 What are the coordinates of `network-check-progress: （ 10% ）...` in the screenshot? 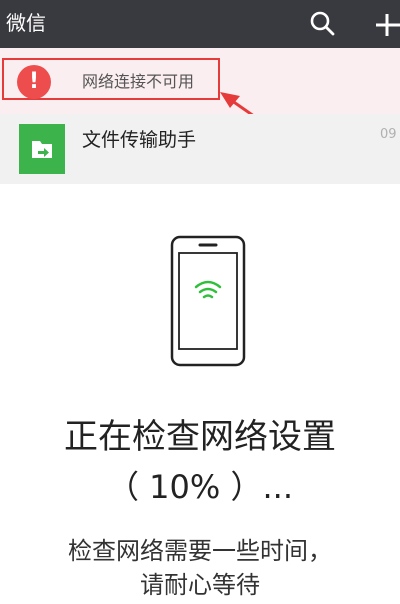 It's located at (200, 487).